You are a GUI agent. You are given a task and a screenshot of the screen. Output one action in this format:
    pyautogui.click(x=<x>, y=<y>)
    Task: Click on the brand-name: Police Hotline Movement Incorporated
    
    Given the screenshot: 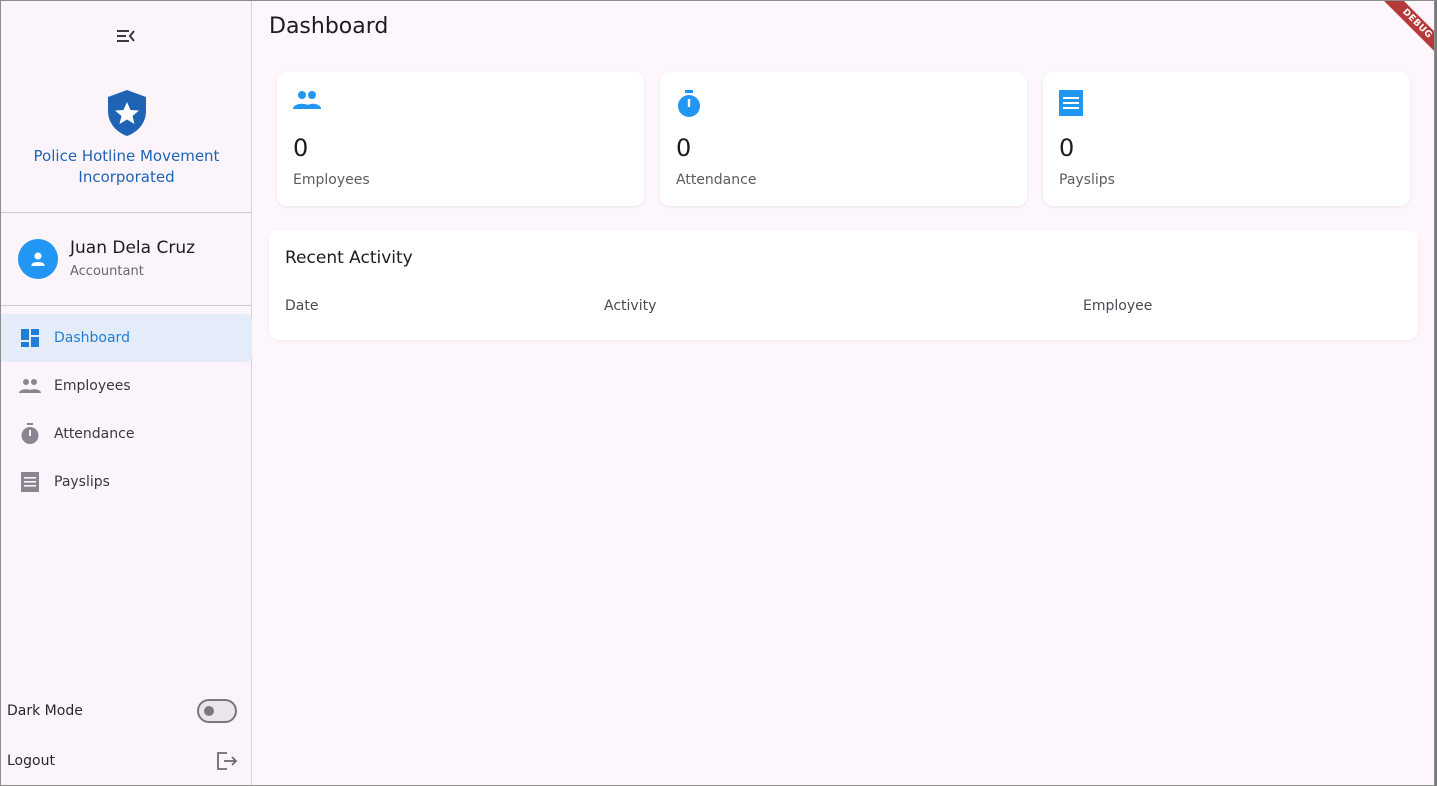 What is the action you would take?
    pyautogui.click(x=126, y=167)
    